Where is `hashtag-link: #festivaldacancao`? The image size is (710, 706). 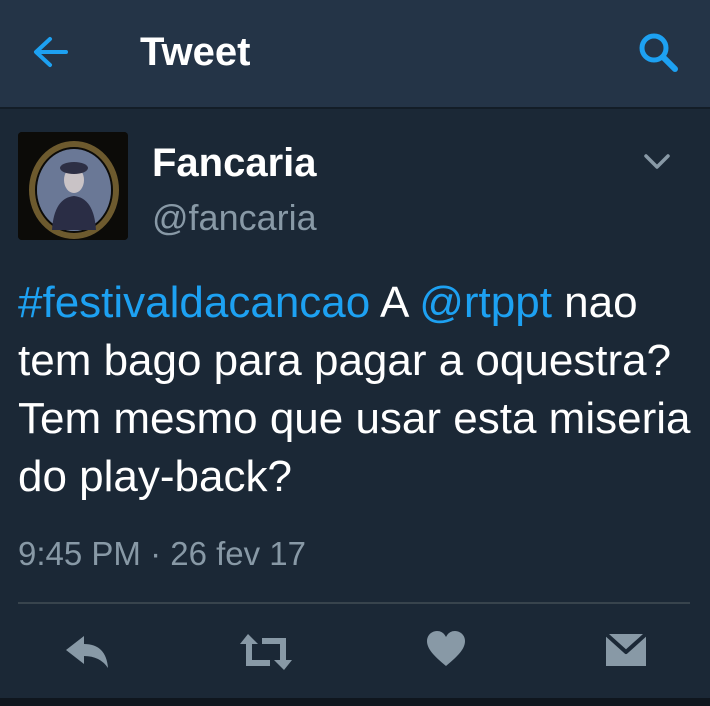 hashtag-link: #festivaldacancao is located at coordinates (194, 302).